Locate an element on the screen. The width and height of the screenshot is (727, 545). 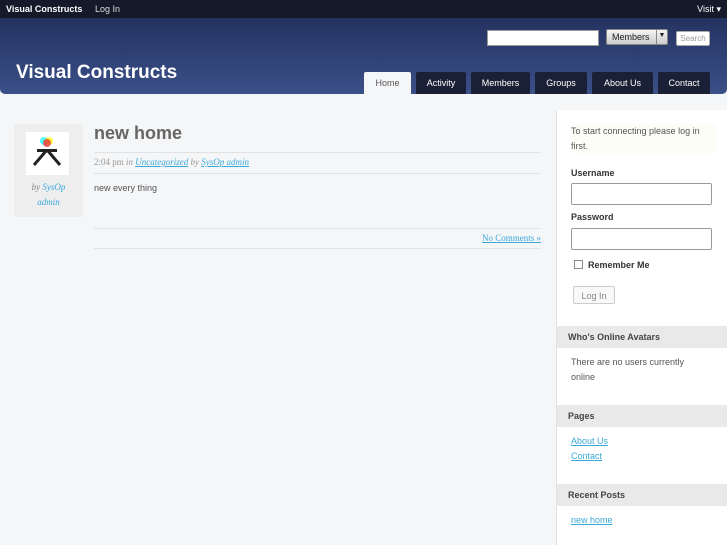
search-input is located at coordinates (543, 38).